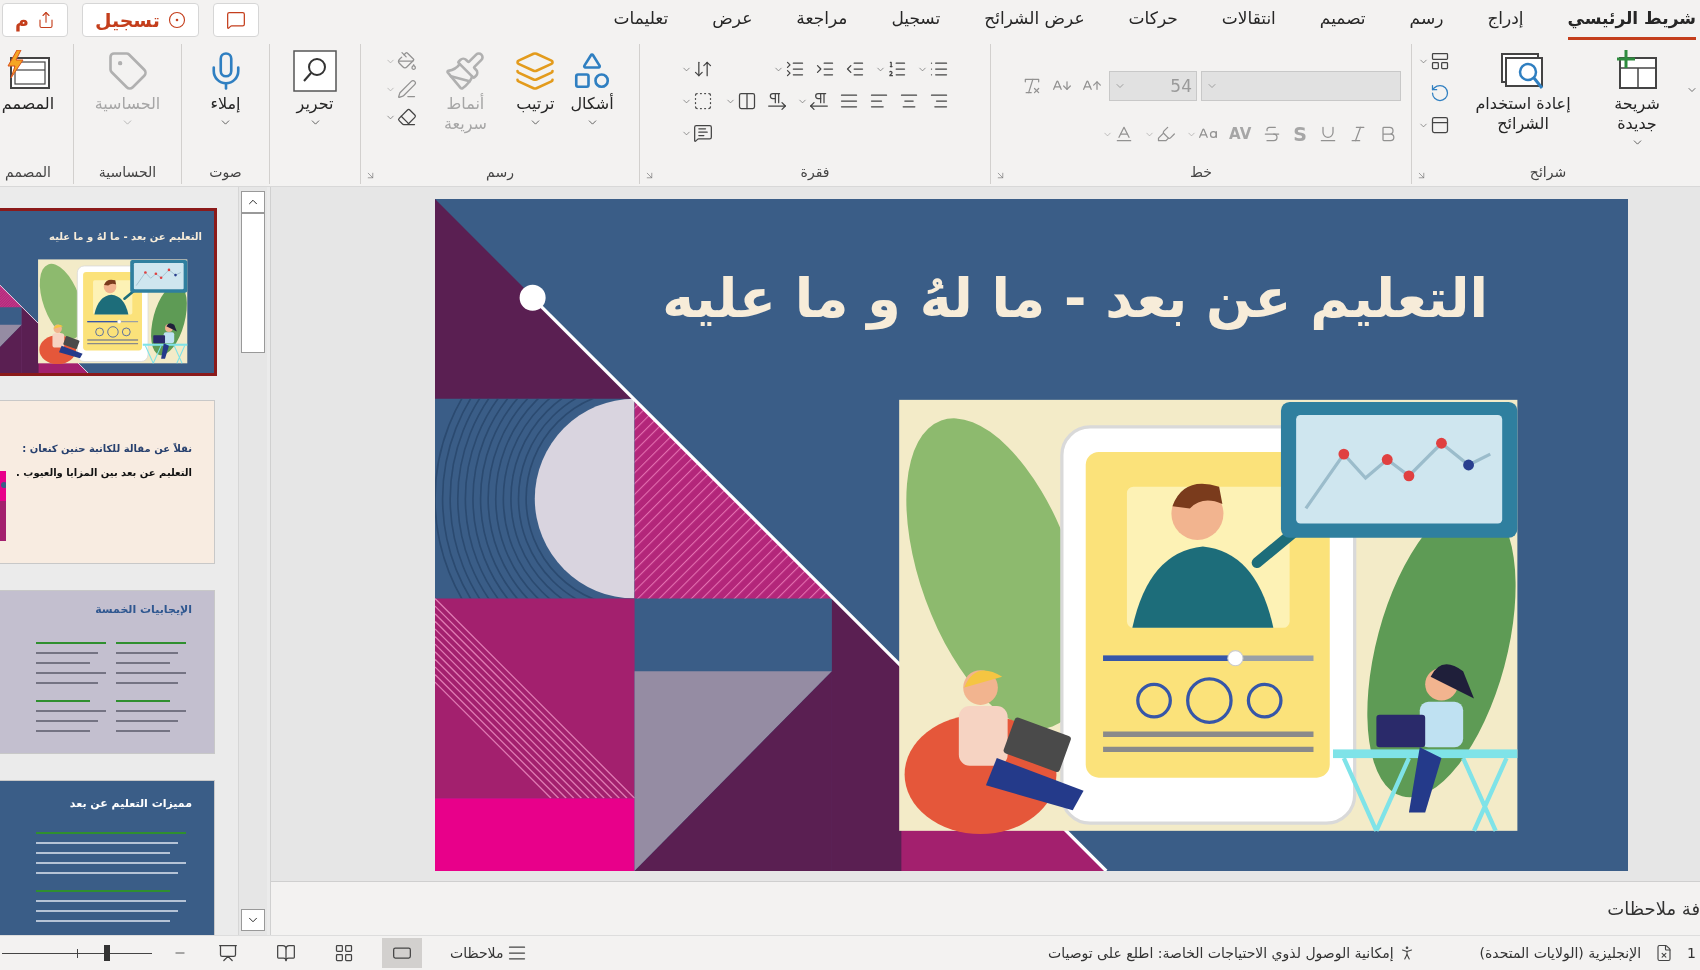 This screenshot has height=970, width=1700. What do you see at coordinates (1232, 953) in the screenshot?
I see `accessibility-button: إمكانية الوصول لذوي الاحتياجات الخاصة: اطلع على توصيات` at bounding box center [1232, 953].